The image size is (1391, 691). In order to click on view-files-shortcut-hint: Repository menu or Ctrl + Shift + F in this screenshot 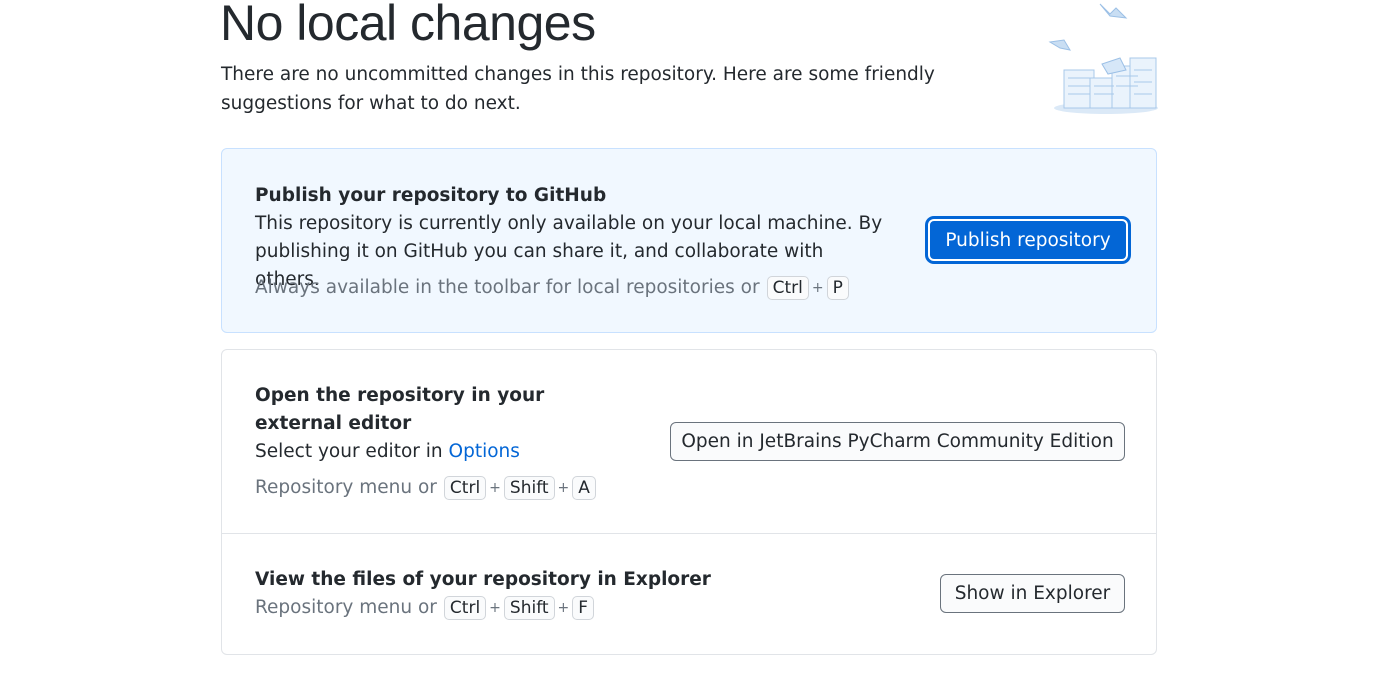, I will do `click(425, 608)`.